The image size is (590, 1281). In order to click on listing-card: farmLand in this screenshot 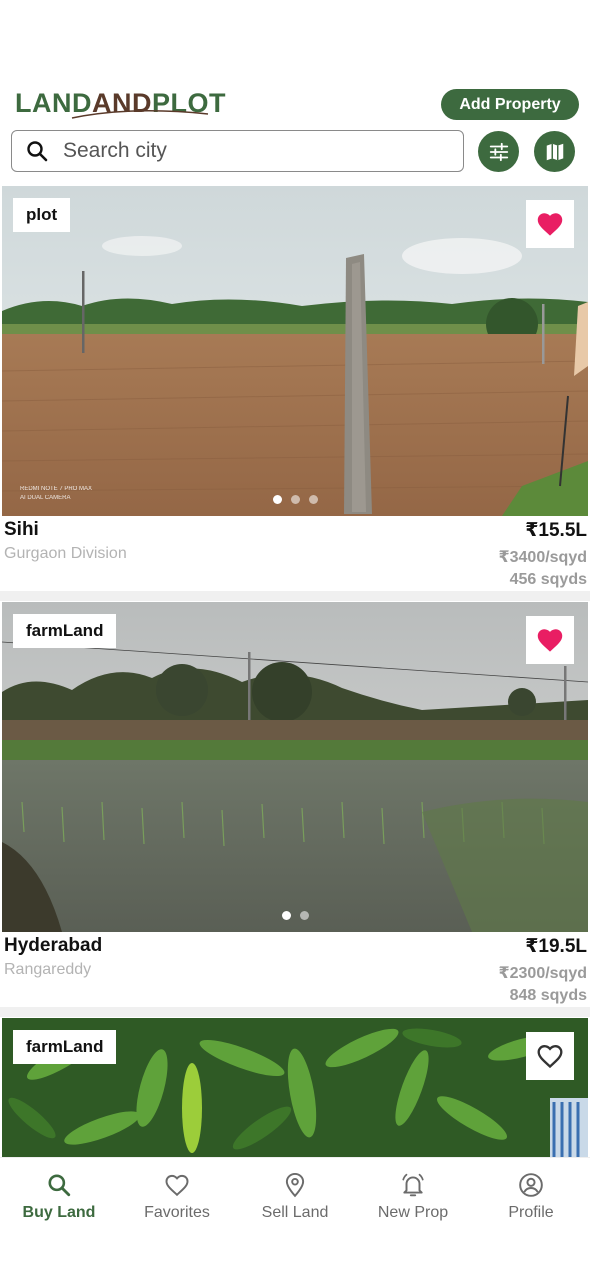, I will do `click(295, 1087)`.